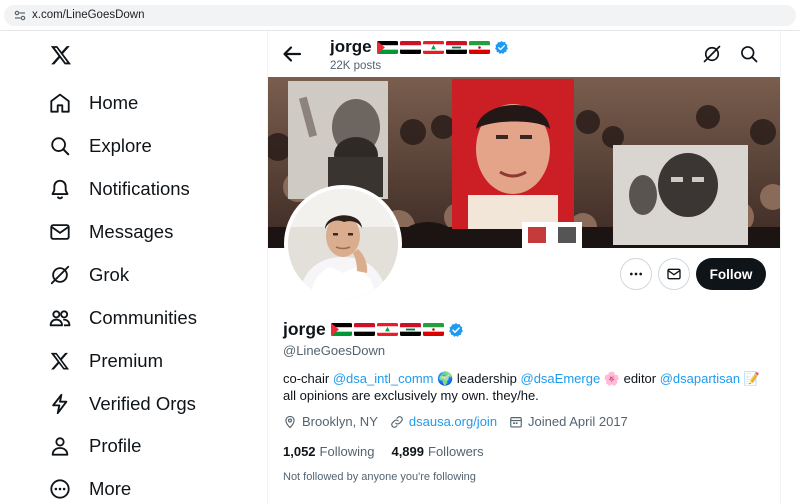 This screenshot has height=504, width=800. Describe the element at coordinates (524, 54) in the screenshot. I see `profile-header-bar: jorge 22K posts` at that location.